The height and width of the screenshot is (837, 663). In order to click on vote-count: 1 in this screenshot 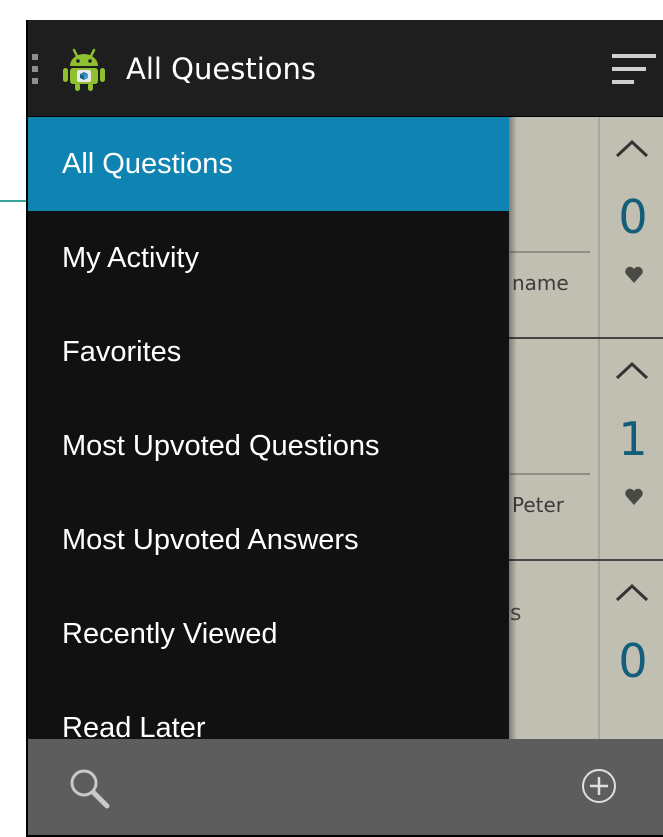, I will do `click(633, 439)`.